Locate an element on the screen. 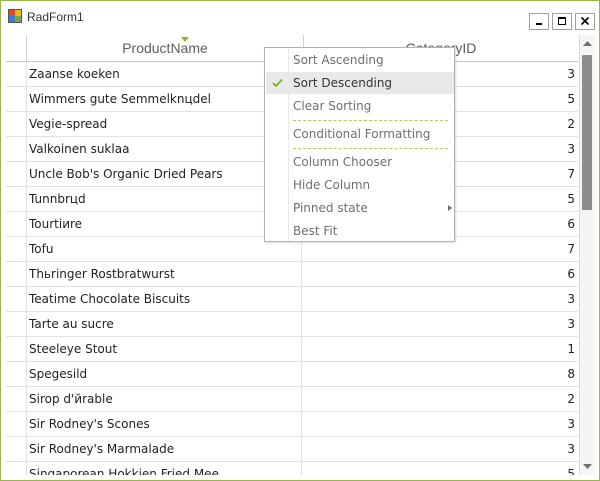  menu-item-sort-descending: Sort Descending is located at coordinates (360, 83).